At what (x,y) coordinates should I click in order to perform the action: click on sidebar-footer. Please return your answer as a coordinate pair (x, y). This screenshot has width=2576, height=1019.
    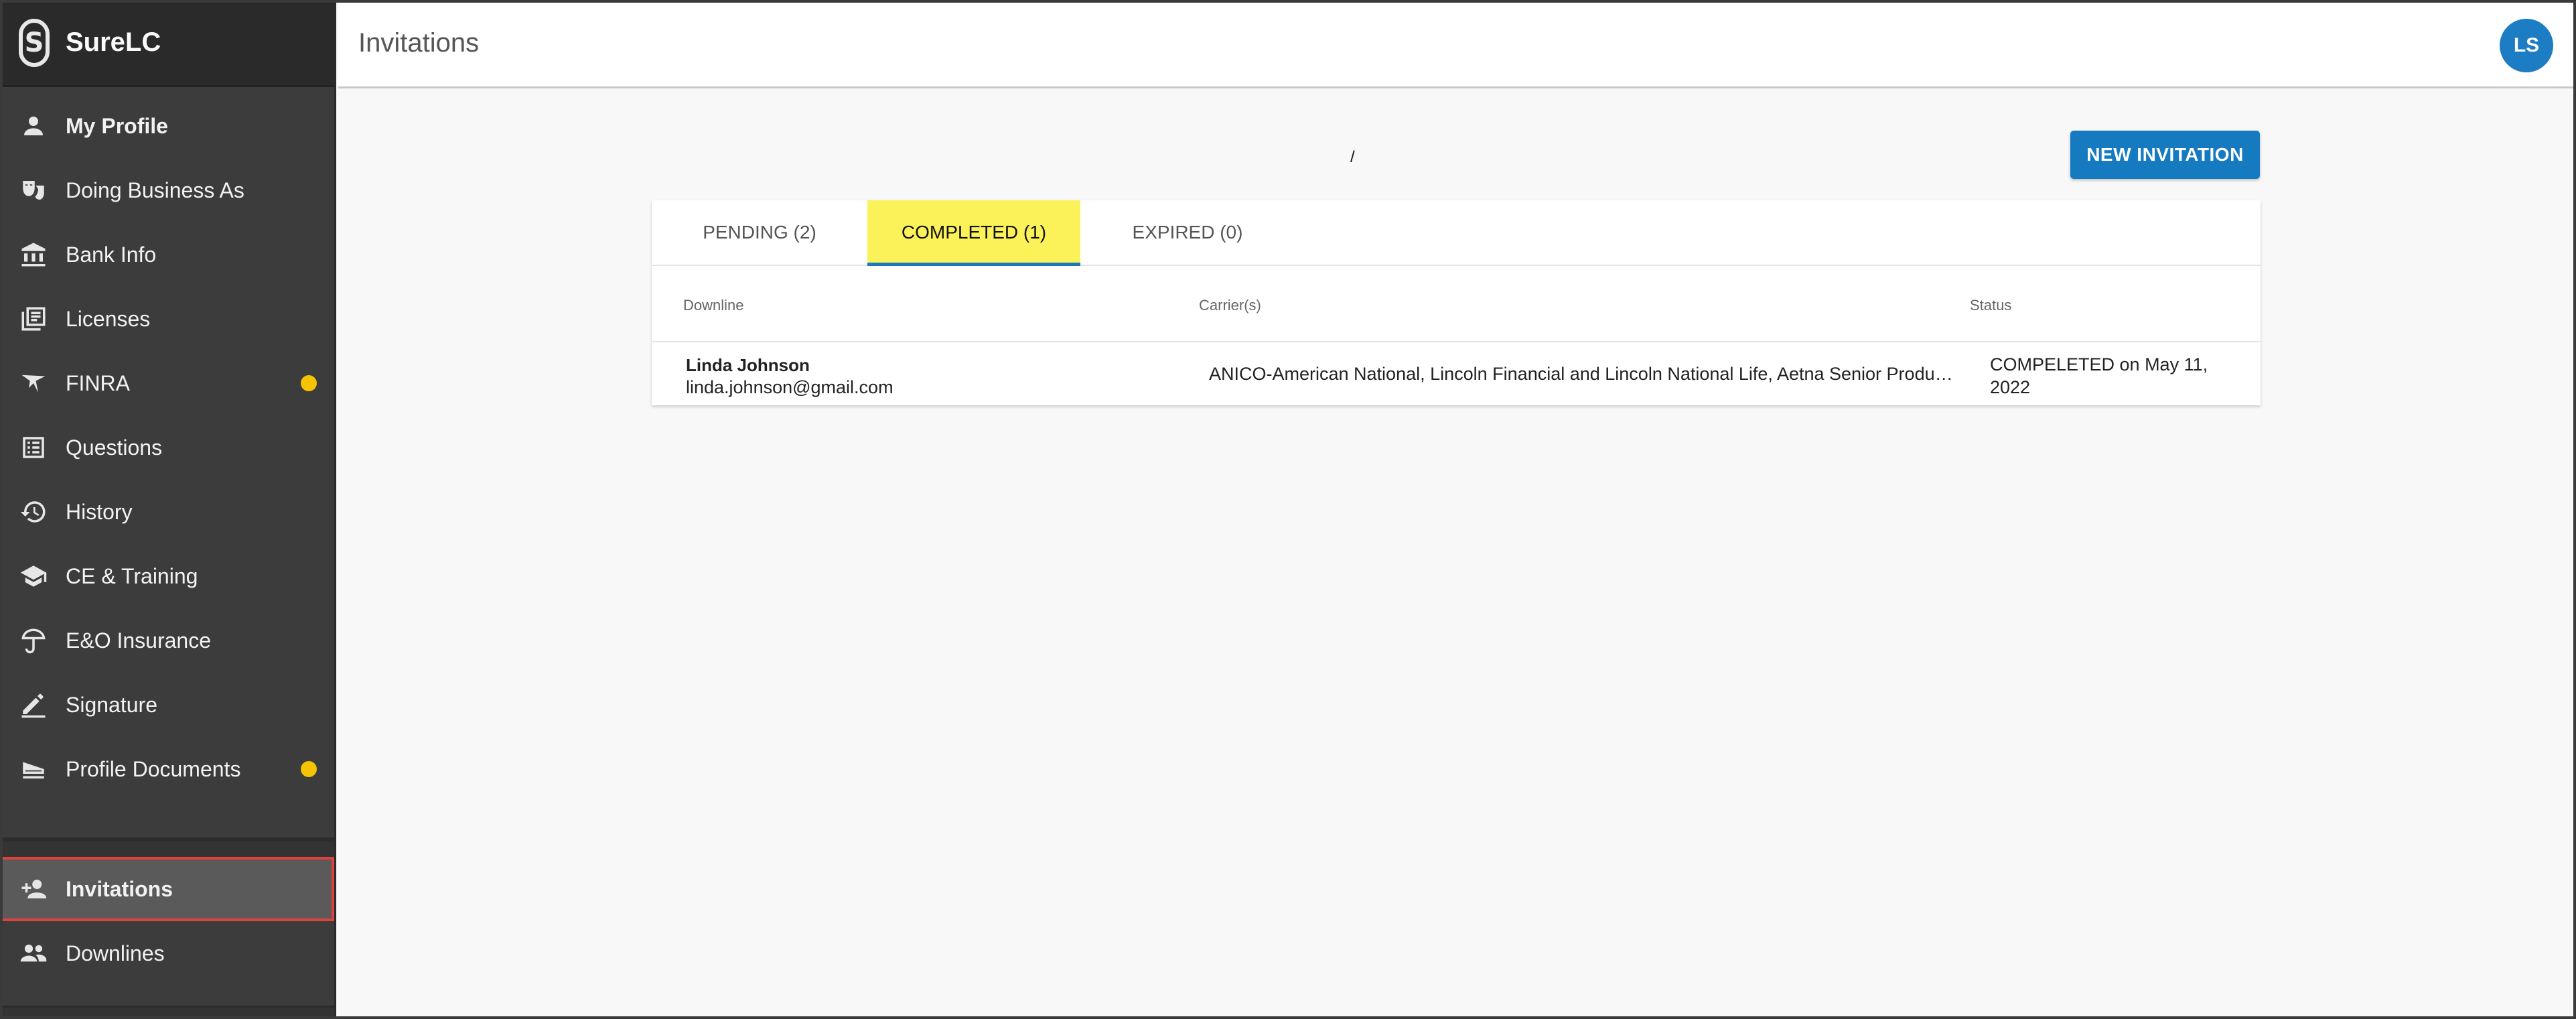
    Looking at the image, I should click on (167, 1013).